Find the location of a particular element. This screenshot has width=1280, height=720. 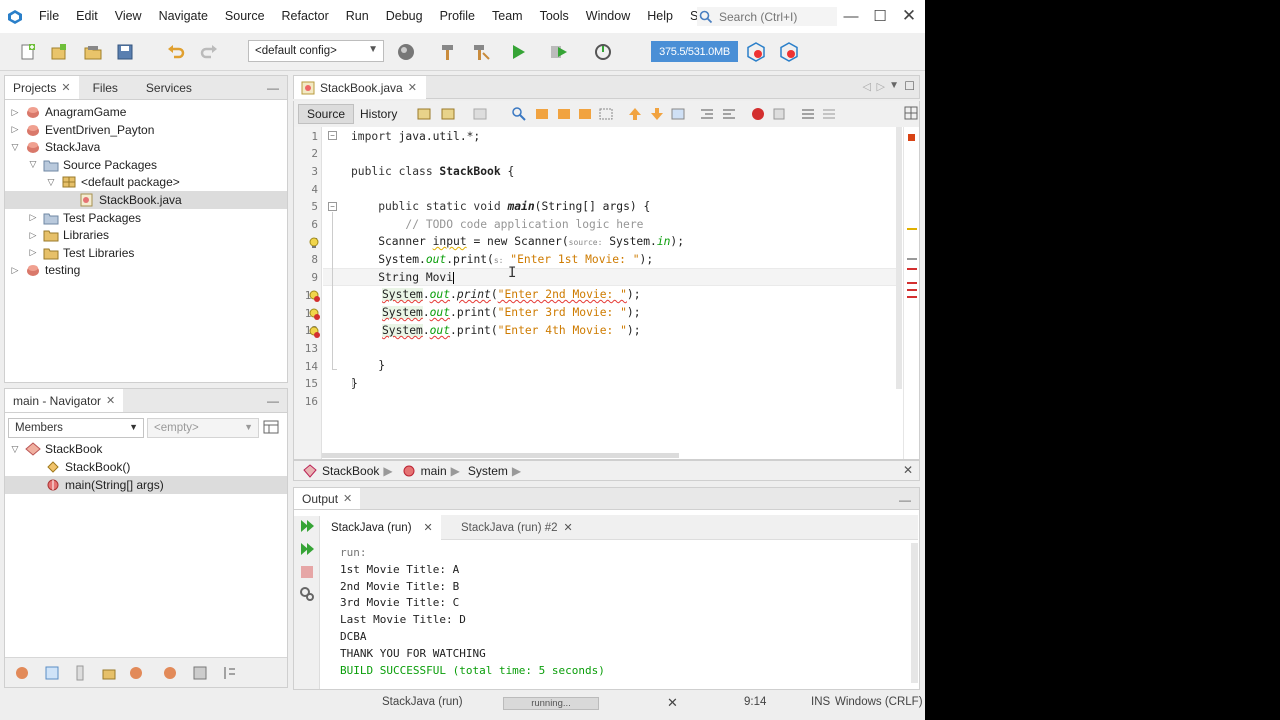

find-icon is located at coordinates (519, 115).